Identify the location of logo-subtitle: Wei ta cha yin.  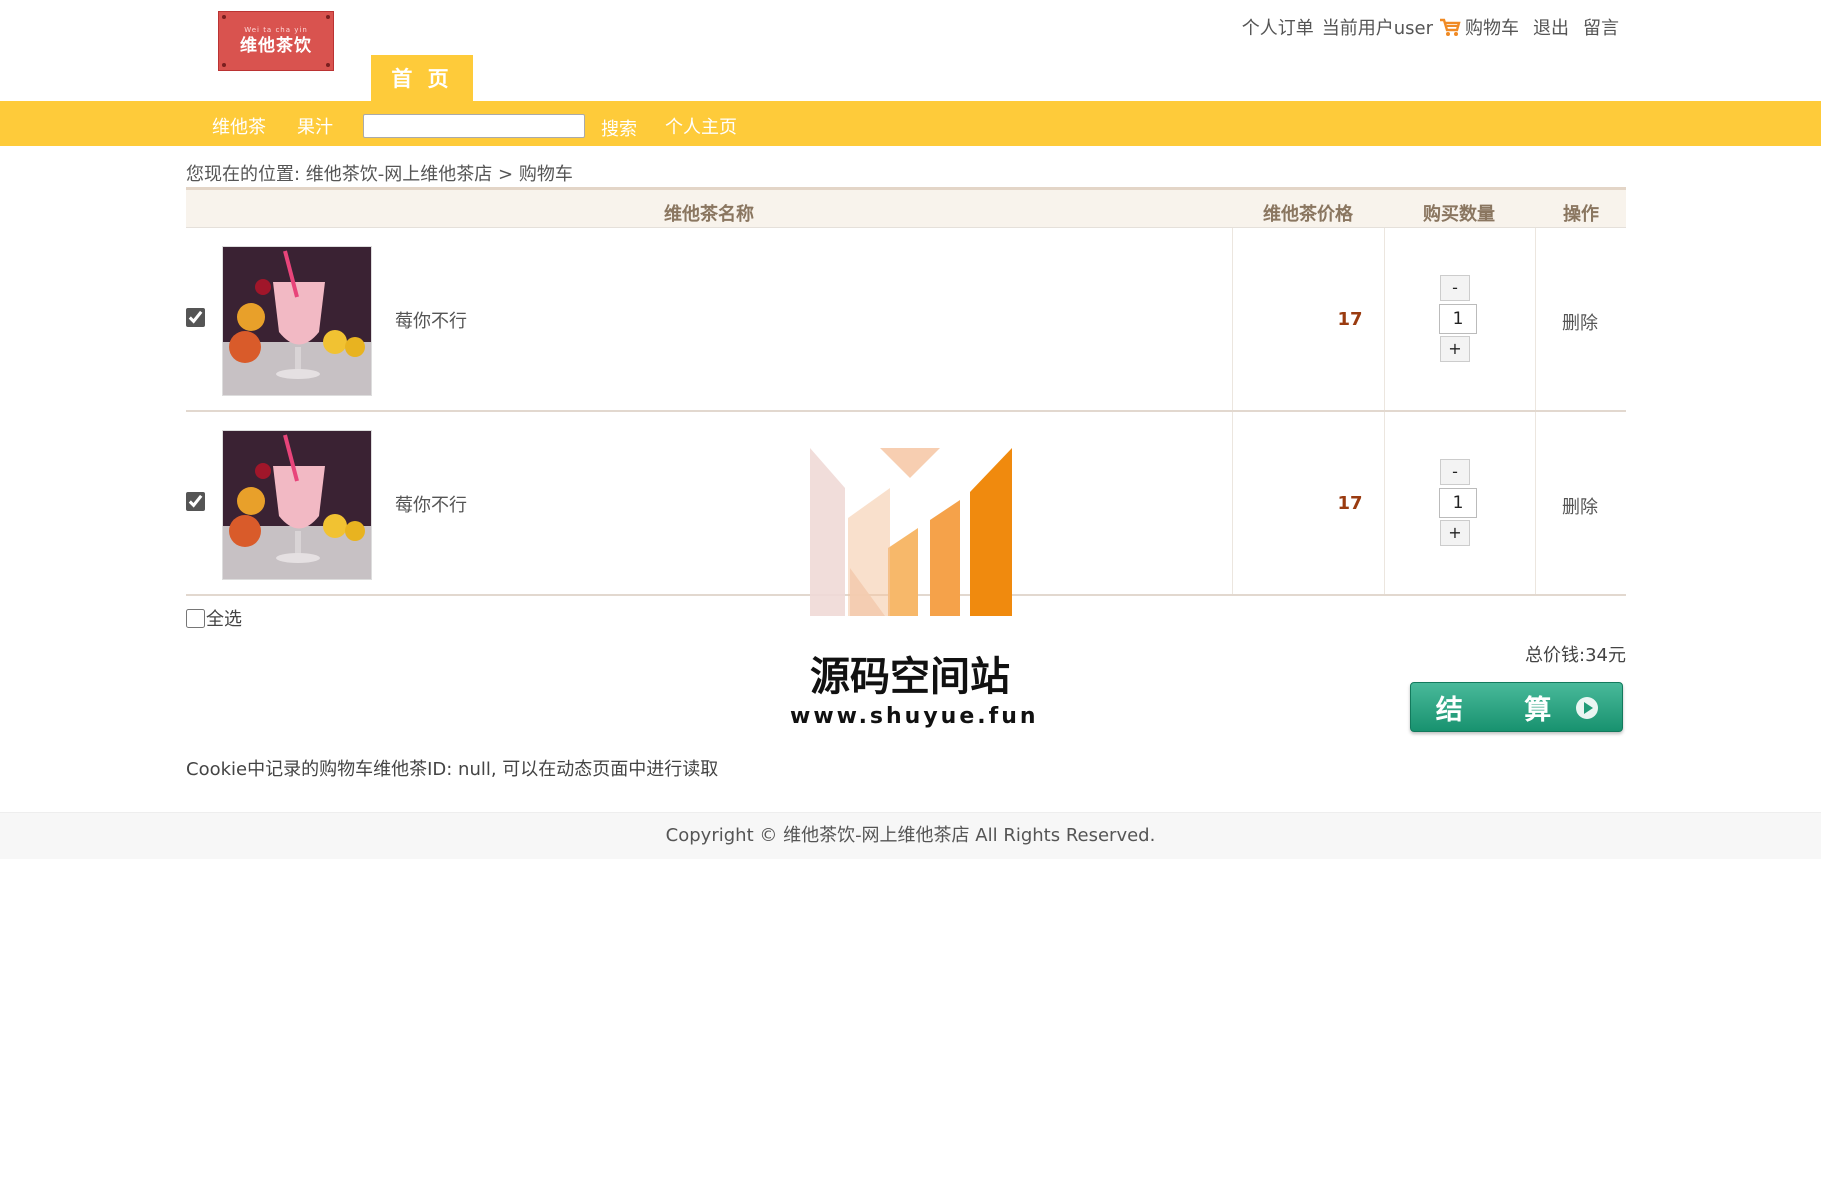
(276, 29).